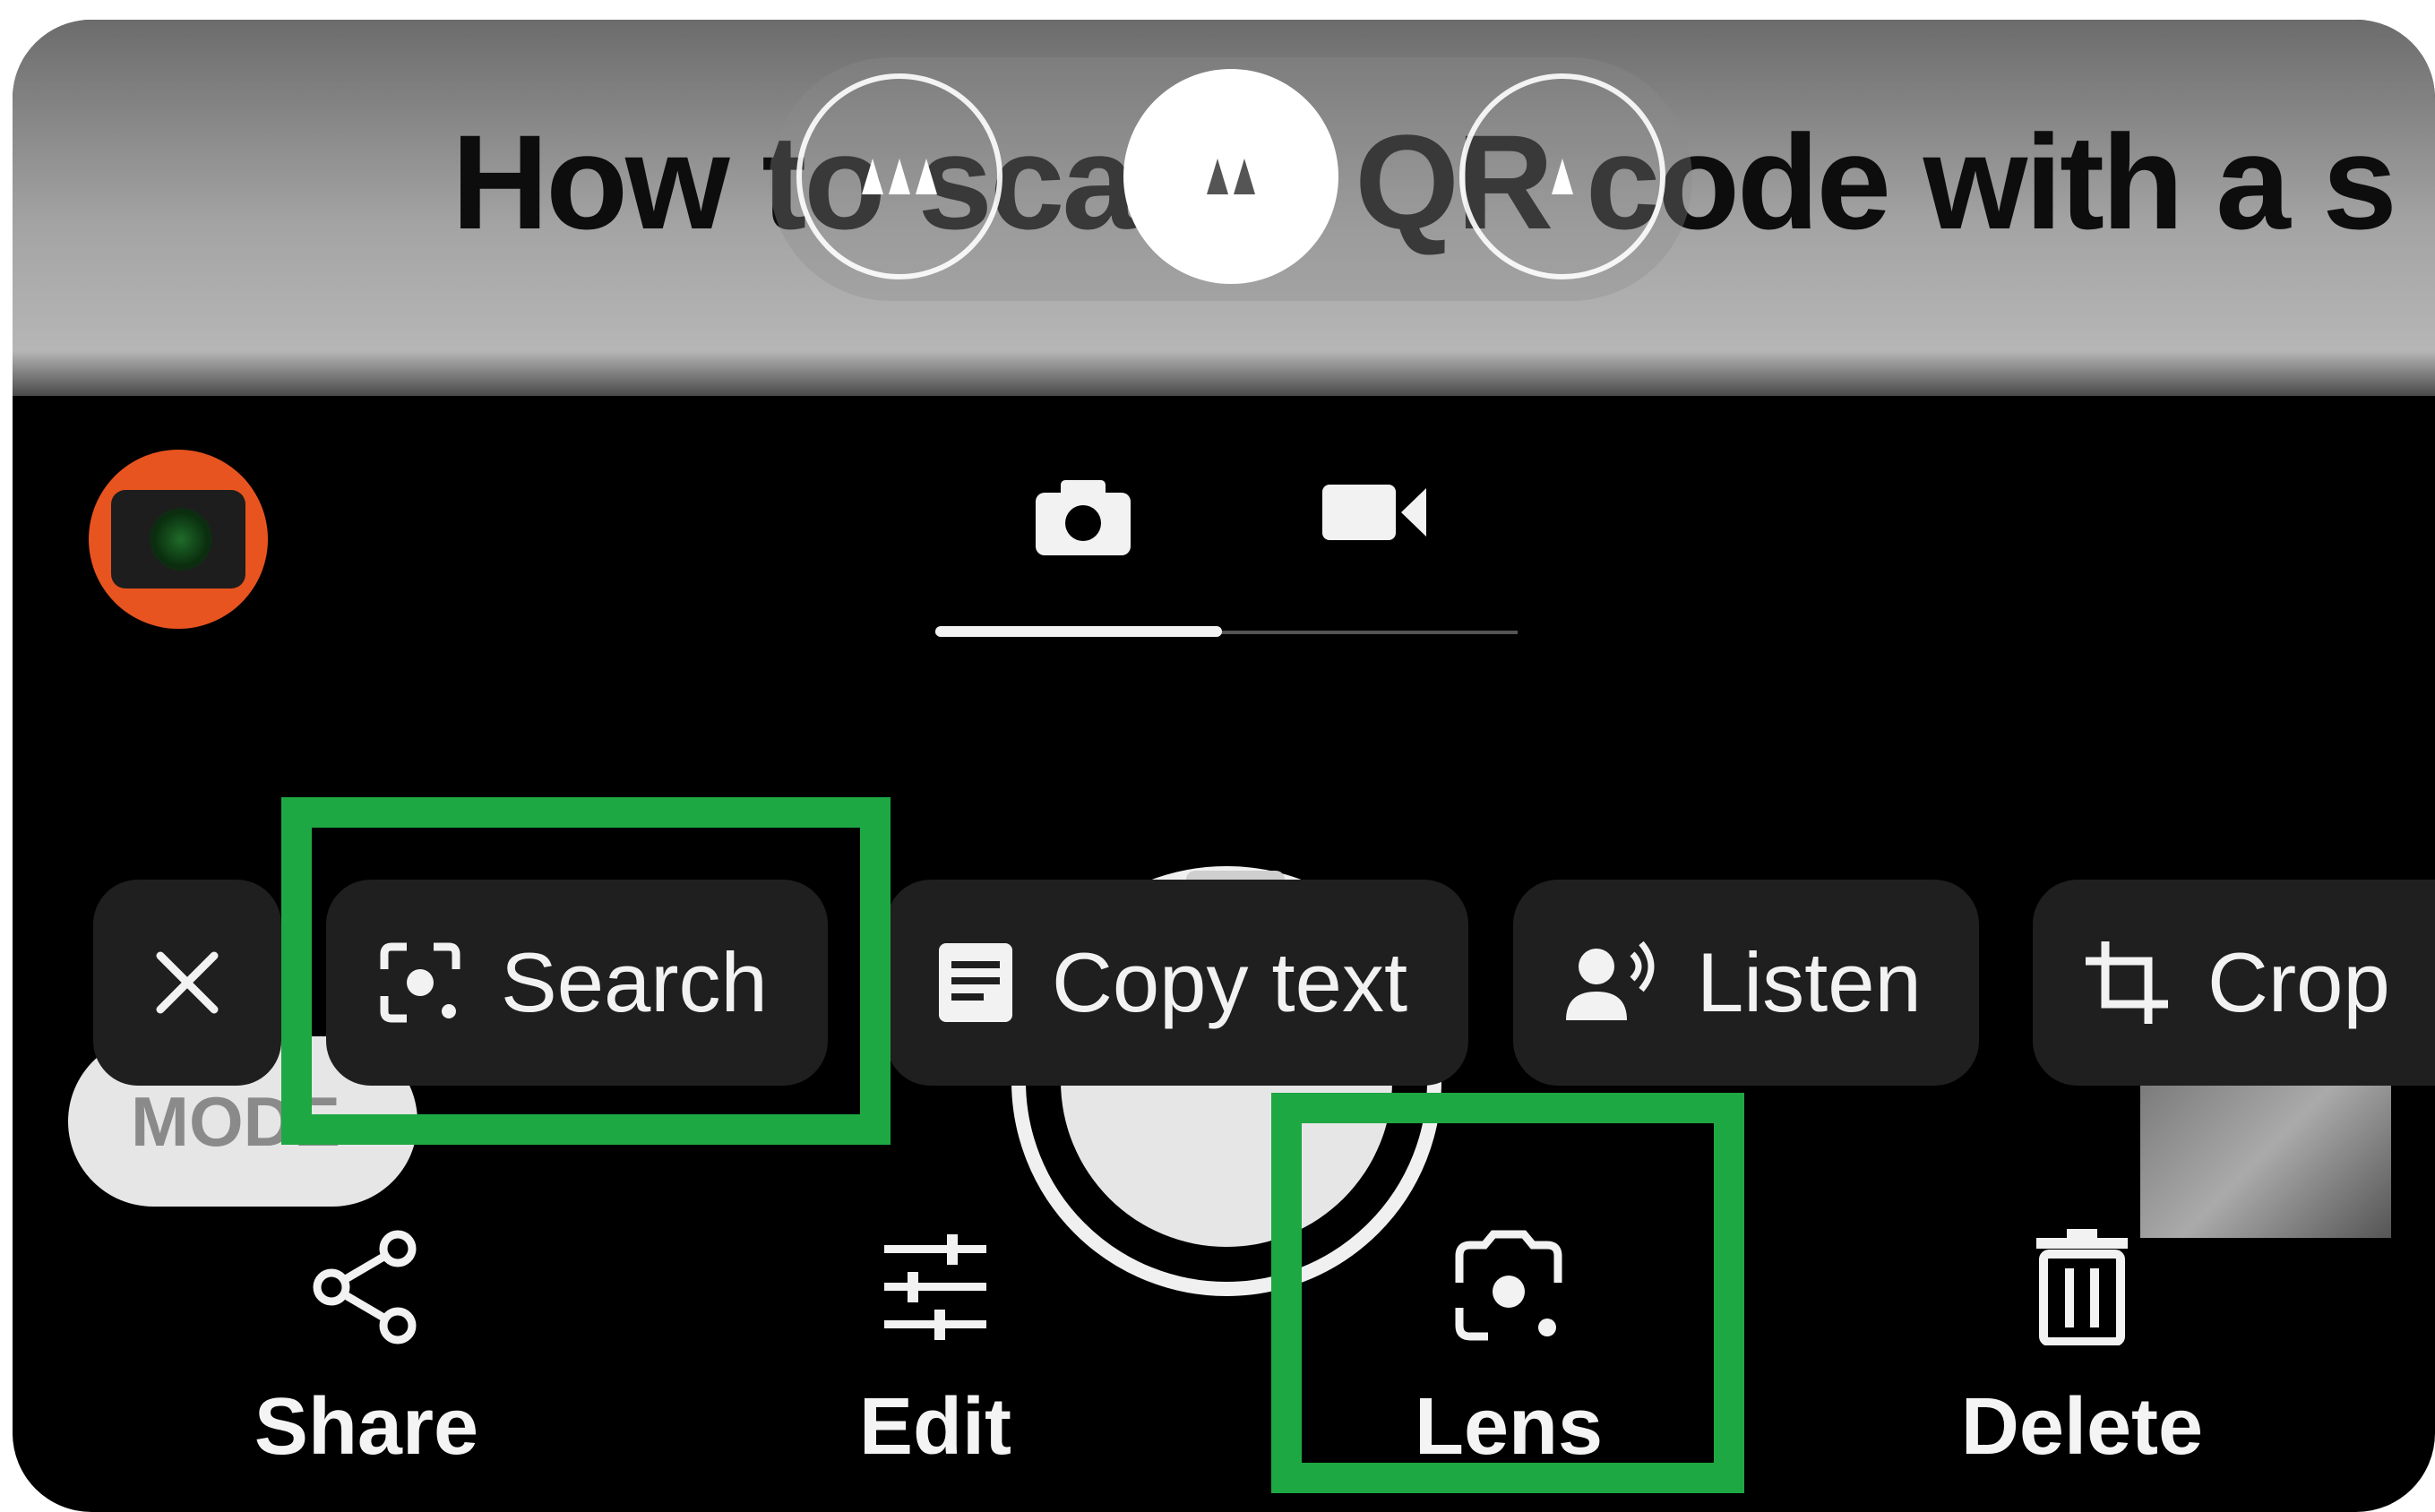  What do you see at coordinates (1230, 982) in the screenshot?
I see `copy-text-chip-label: Copy text` at bounding box center [1230, 982].